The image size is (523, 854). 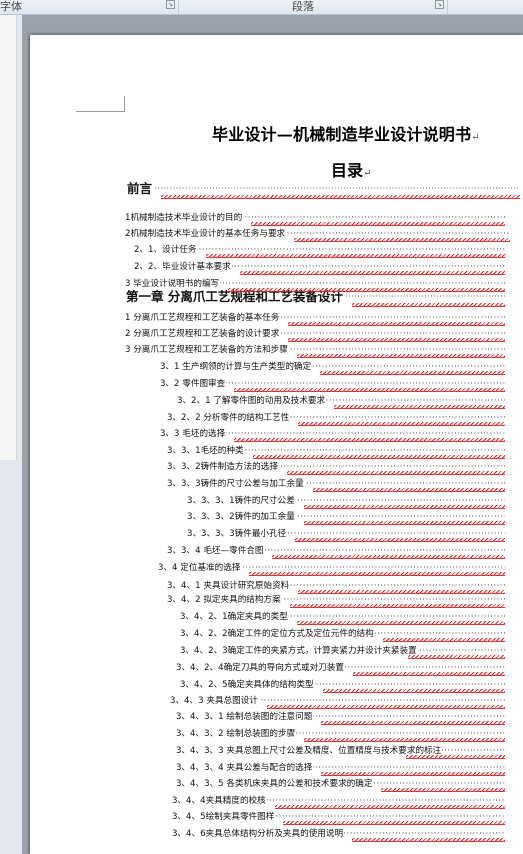 What do you see at coordinates (11, 6) in the screenshot?
I see `ribbon-group-font-label: 字体` at bounding box center [11, 6].